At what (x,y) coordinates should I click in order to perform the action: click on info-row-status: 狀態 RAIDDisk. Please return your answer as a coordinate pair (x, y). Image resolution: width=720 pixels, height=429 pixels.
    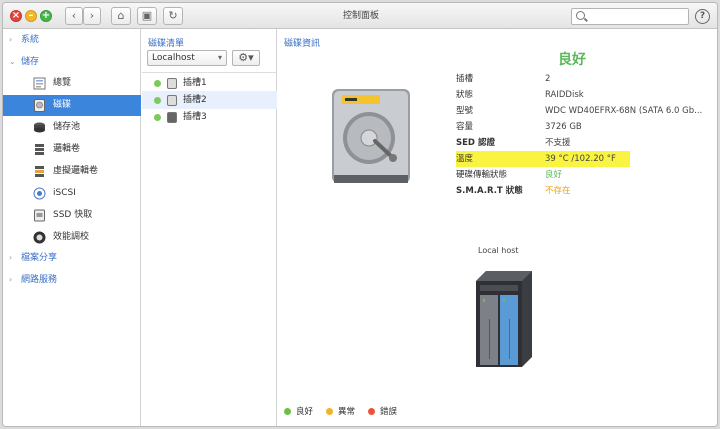
    Looking at the image, I should click on (546, 95).